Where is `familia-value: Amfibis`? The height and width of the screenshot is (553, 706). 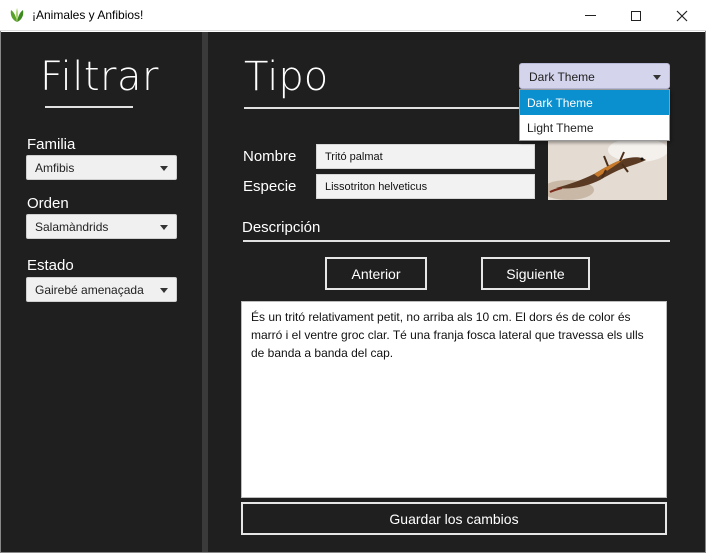 familia-value: Amfibis is located at coordinates (55, 168).